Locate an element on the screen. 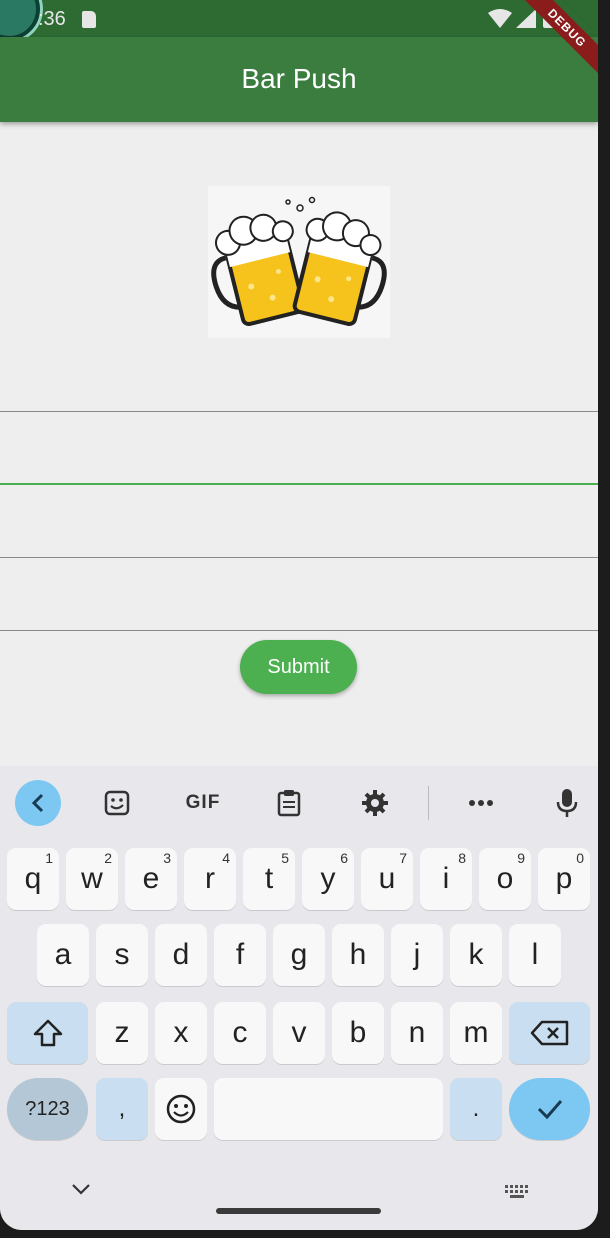  emoji-key is located at coordinates (181, 1109).